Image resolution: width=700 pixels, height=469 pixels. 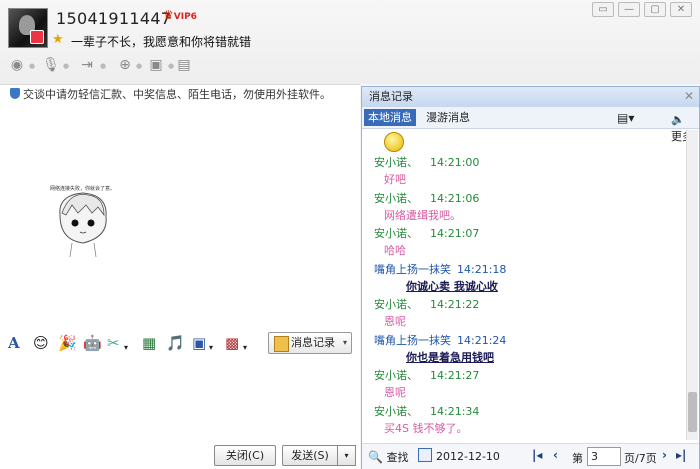 I want to click on send-button: 发送(S), so click(x=310, y=455).